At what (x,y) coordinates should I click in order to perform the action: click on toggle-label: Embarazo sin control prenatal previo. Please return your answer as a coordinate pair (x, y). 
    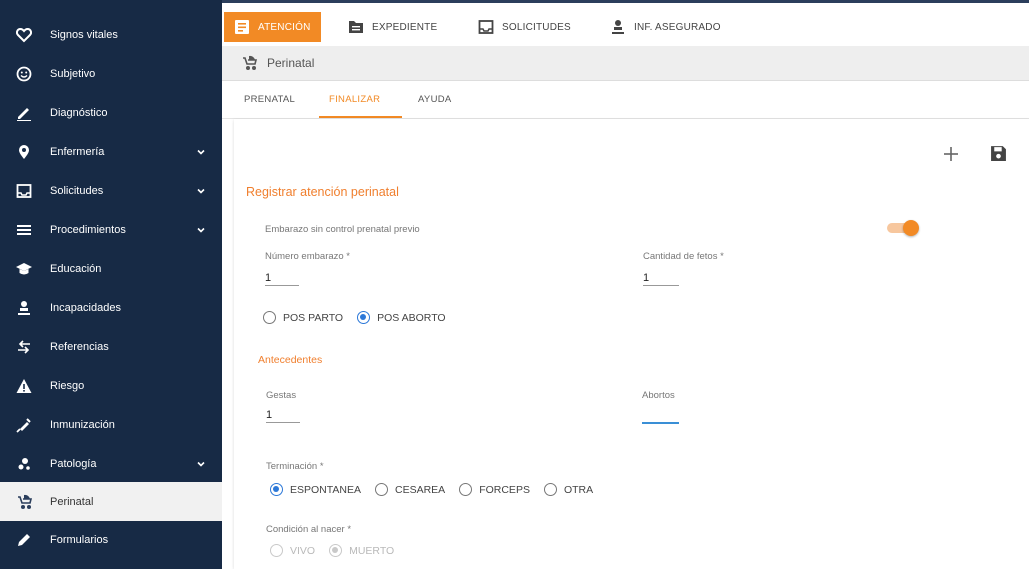
    Looking at the image, I should click on (342, 229).